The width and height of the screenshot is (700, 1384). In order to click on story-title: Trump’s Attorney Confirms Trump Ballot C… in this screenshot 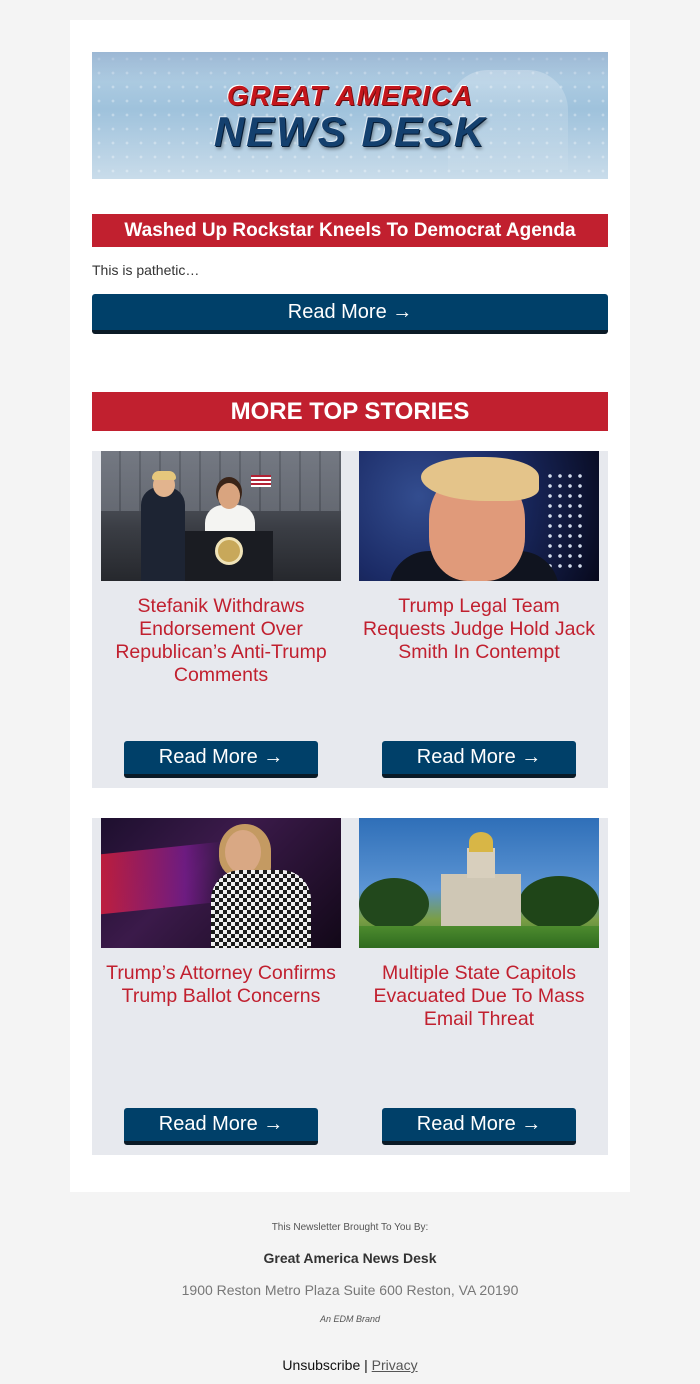, I will do `click(221, 985)`.